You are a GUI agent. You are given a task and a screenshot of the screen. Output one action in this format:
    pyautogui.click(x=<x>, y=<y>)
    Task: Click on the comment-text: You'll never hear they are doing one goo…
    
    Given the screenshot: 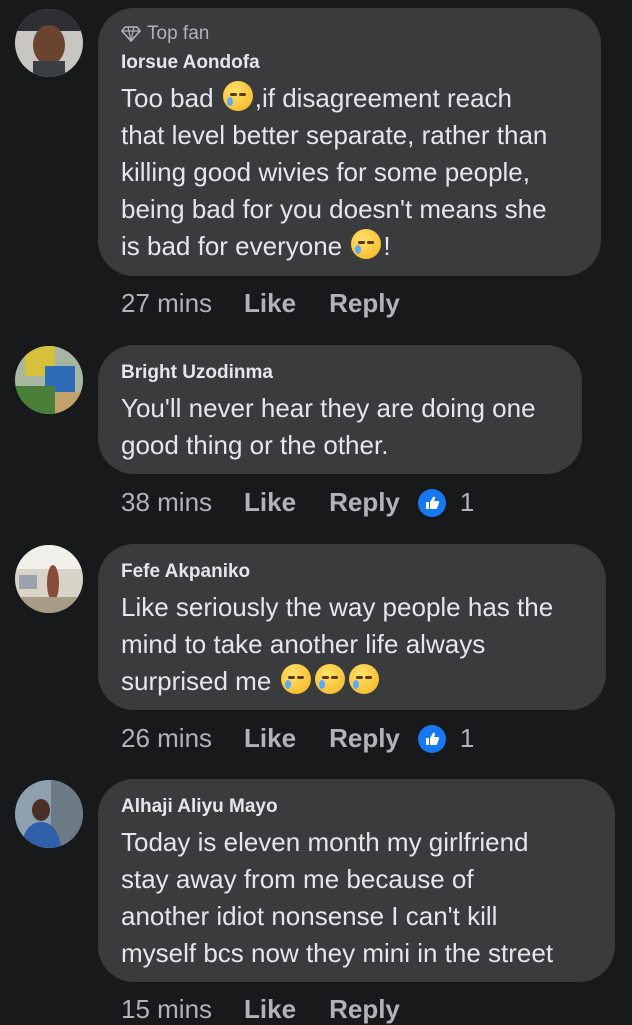 What is the action you would take?
    pyautogui.click(x=351, y=427)
    